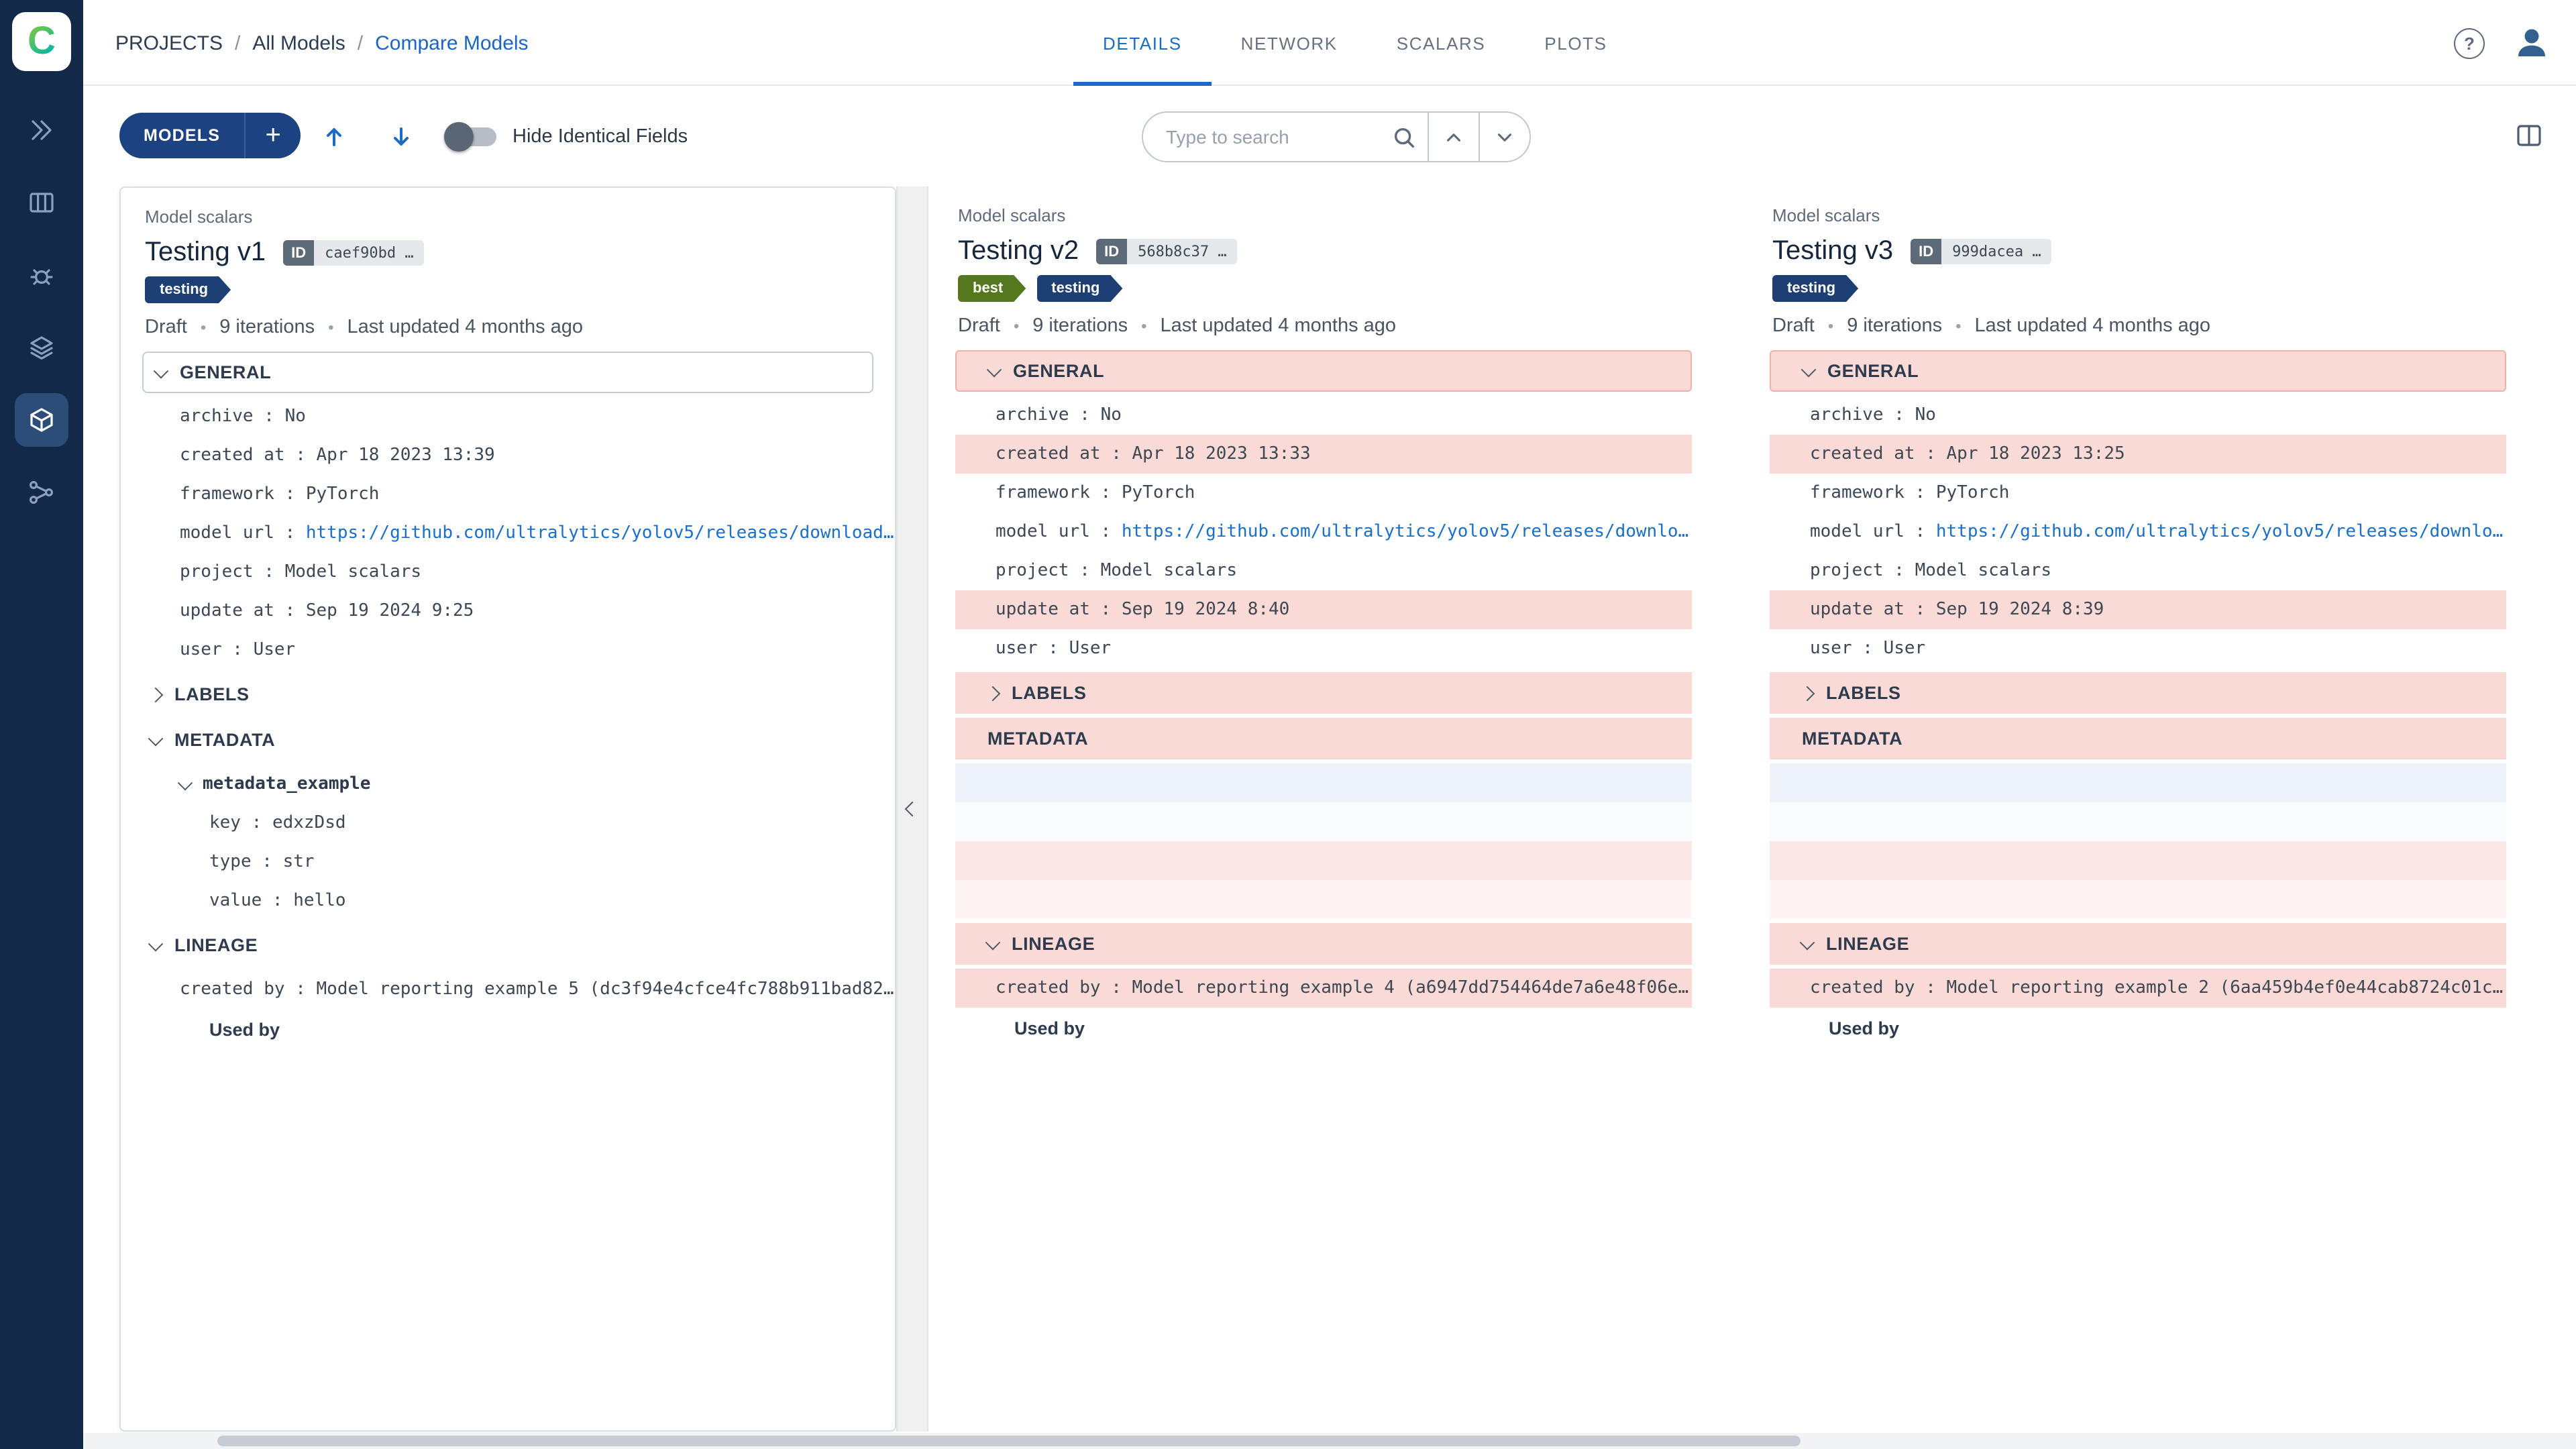 Image resolution: width=2576 pixels, height=1449 pixels. I want to click on columns-panel-icon, so click(2529, 135).